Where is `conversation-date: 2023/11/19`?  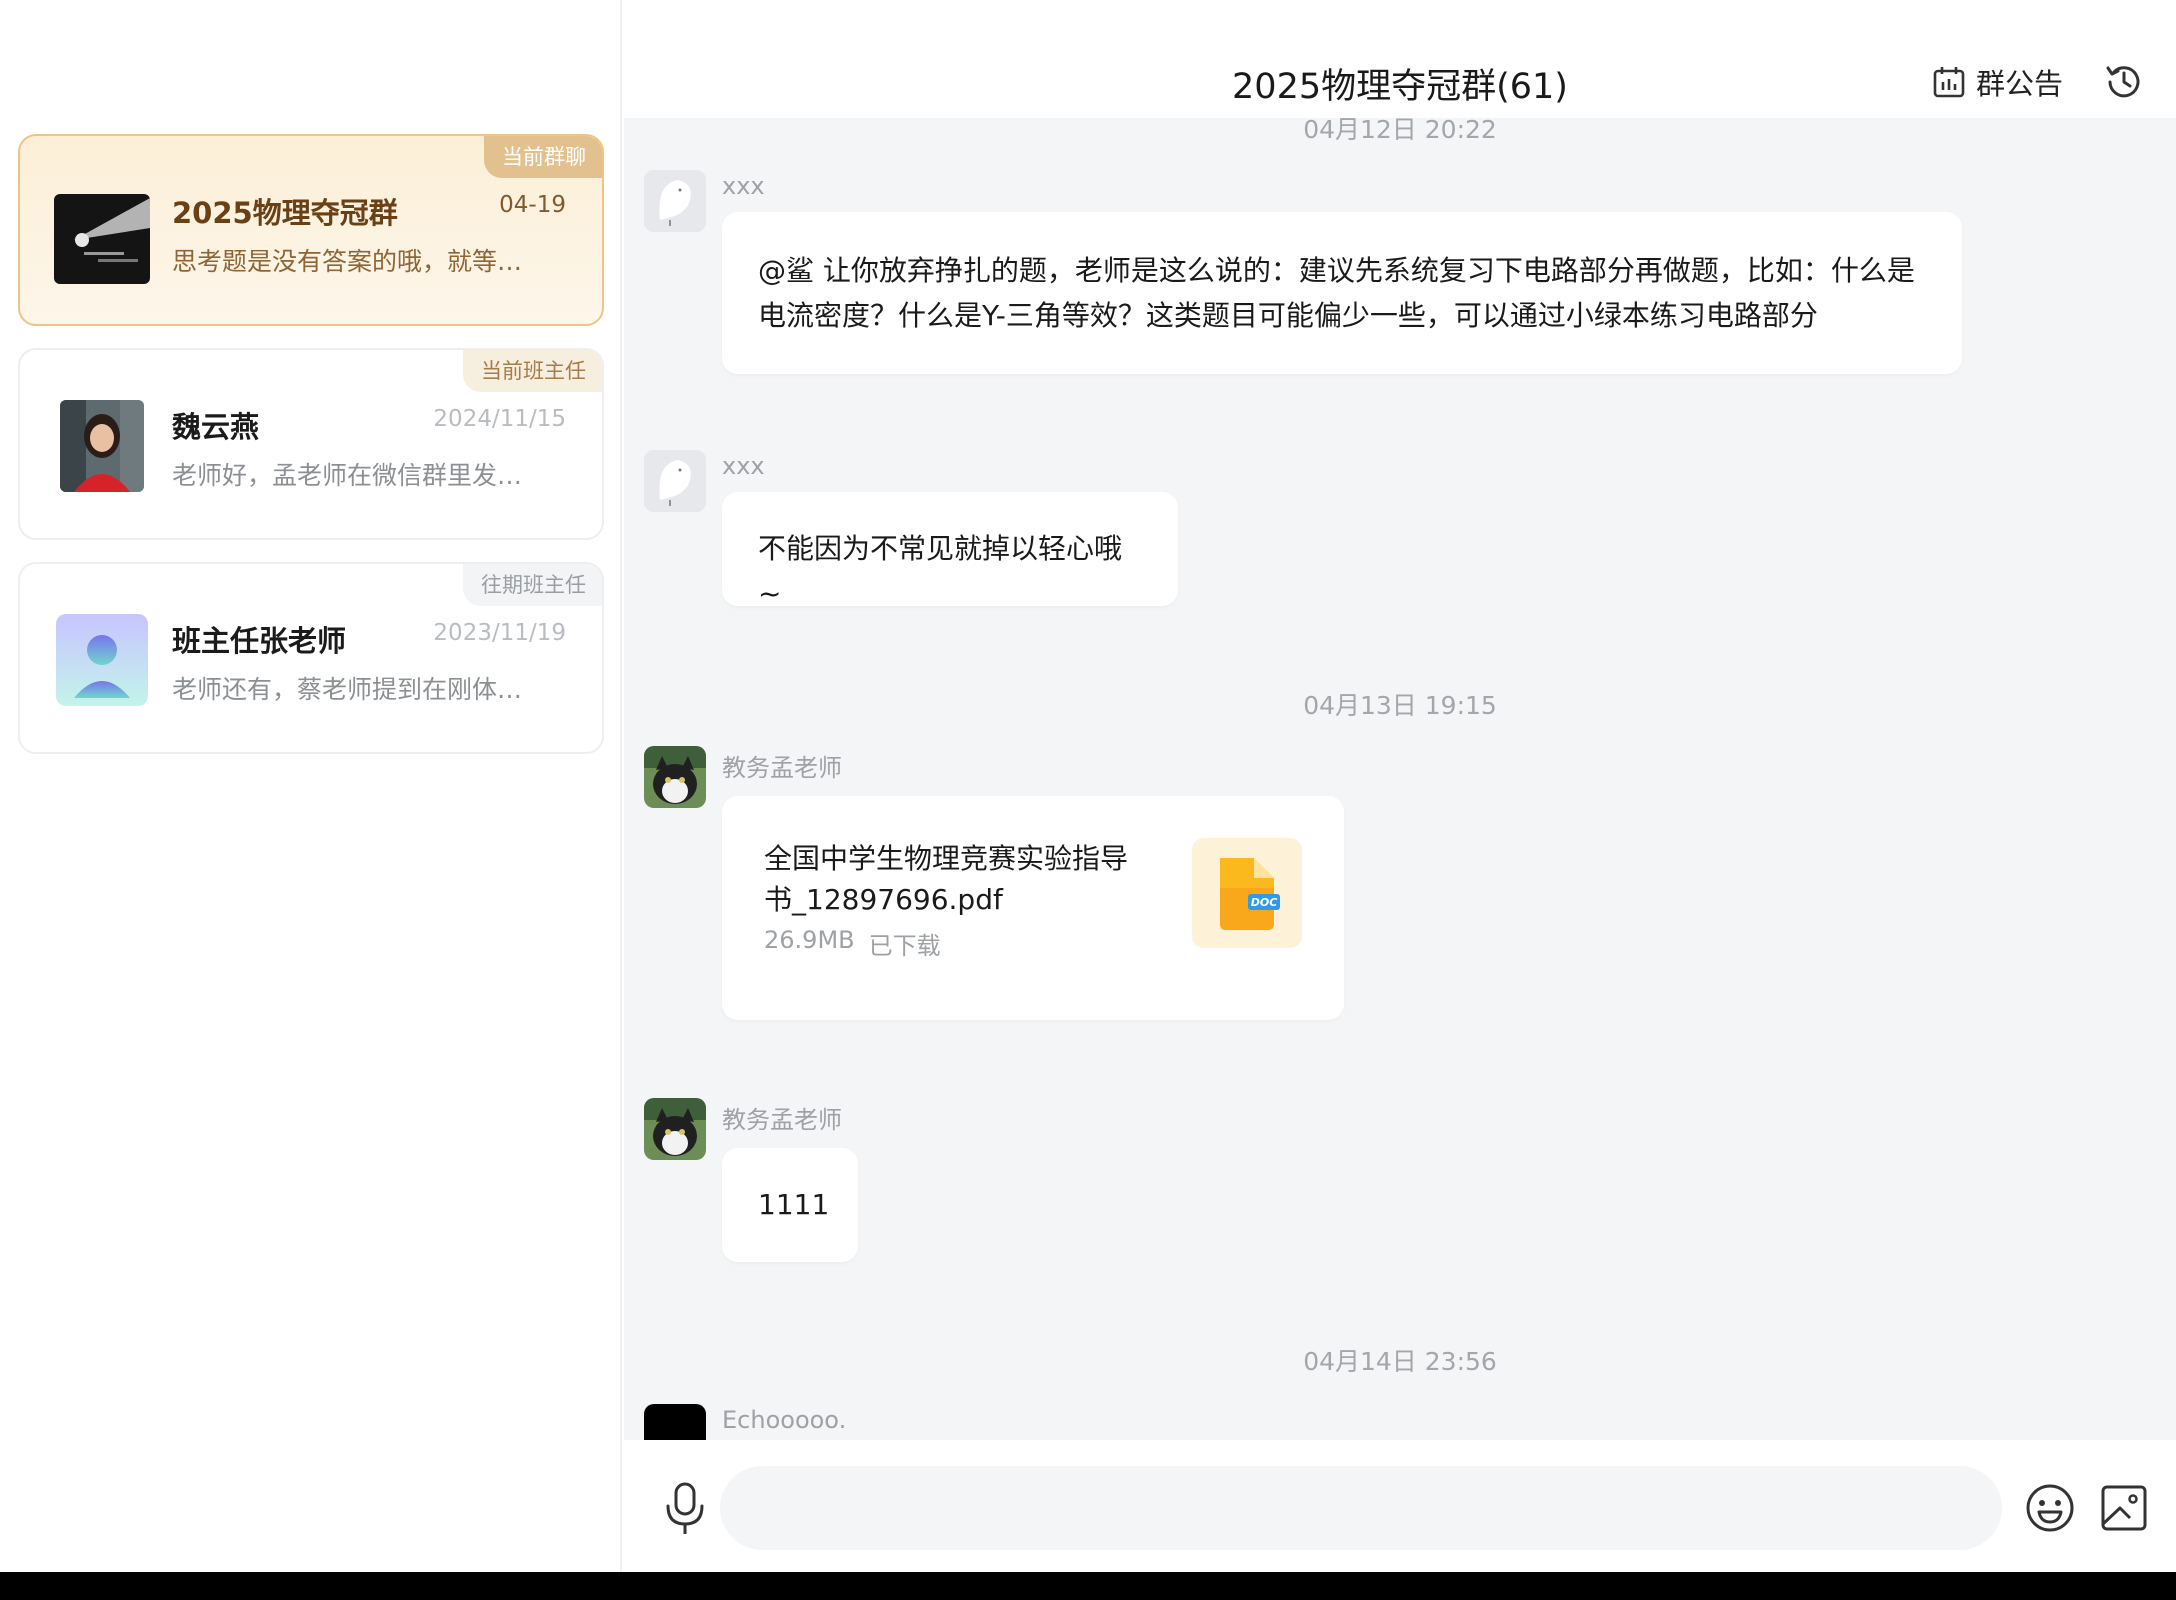 conversation-date: 2023/11/19 is located at coordinates (499, 633).